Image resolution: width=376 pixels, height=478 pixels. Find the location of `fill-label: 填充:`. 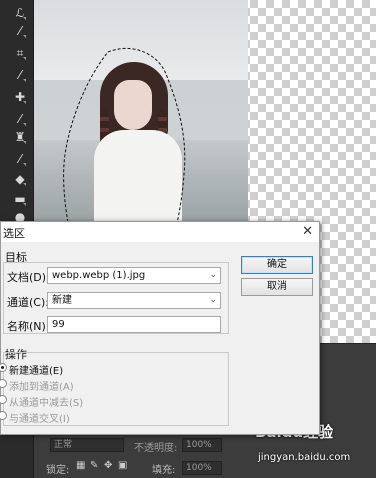

fill-label: 填充: is located at coordinates (164, 470).